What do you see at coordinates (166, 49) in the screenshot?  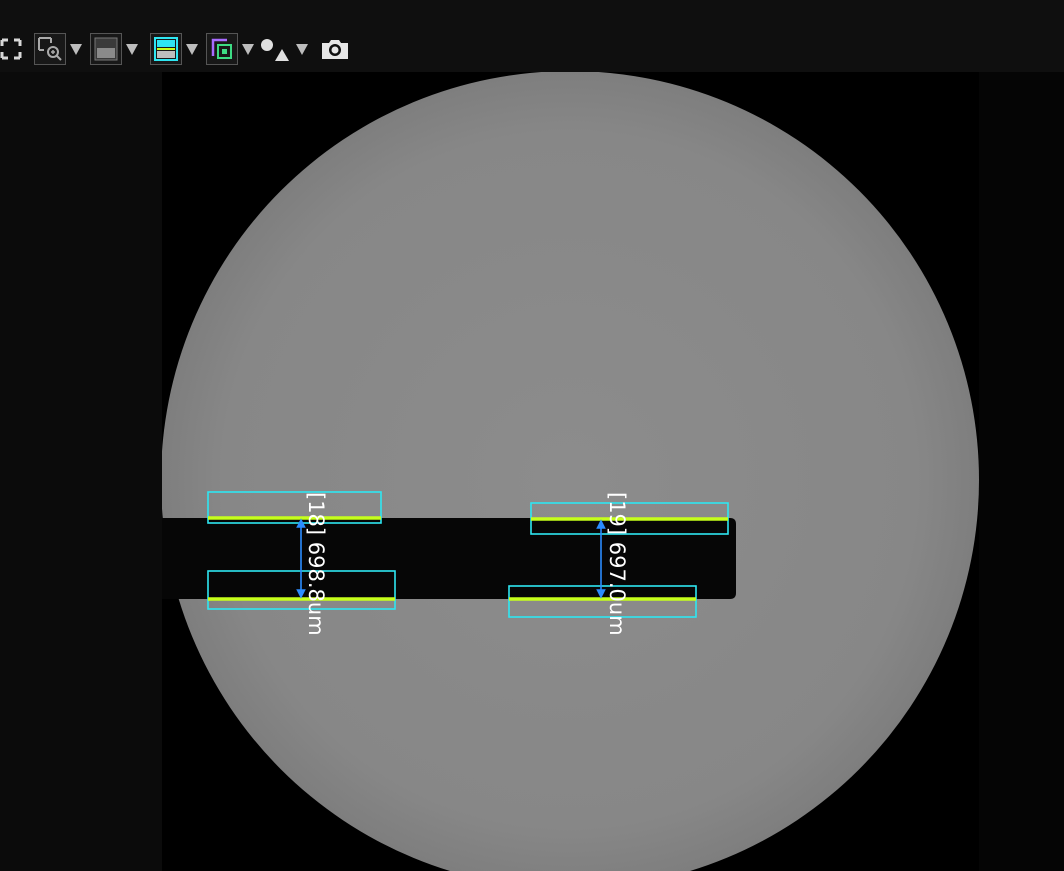 I see `edge-line-icon` at bounding box center [166, 49].